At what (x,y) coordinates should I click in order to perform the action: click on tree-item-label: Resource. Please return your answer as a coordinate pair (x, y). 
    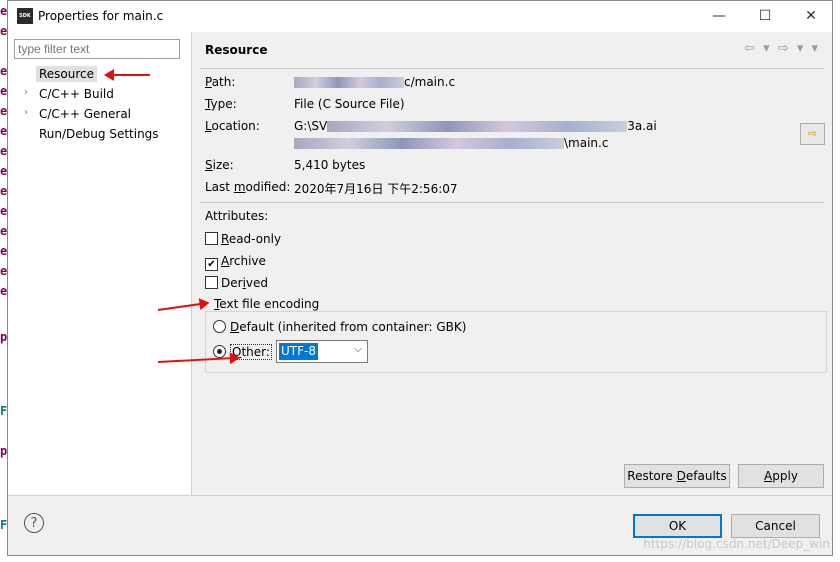
    Looking at the image, I should click on (67, 74).